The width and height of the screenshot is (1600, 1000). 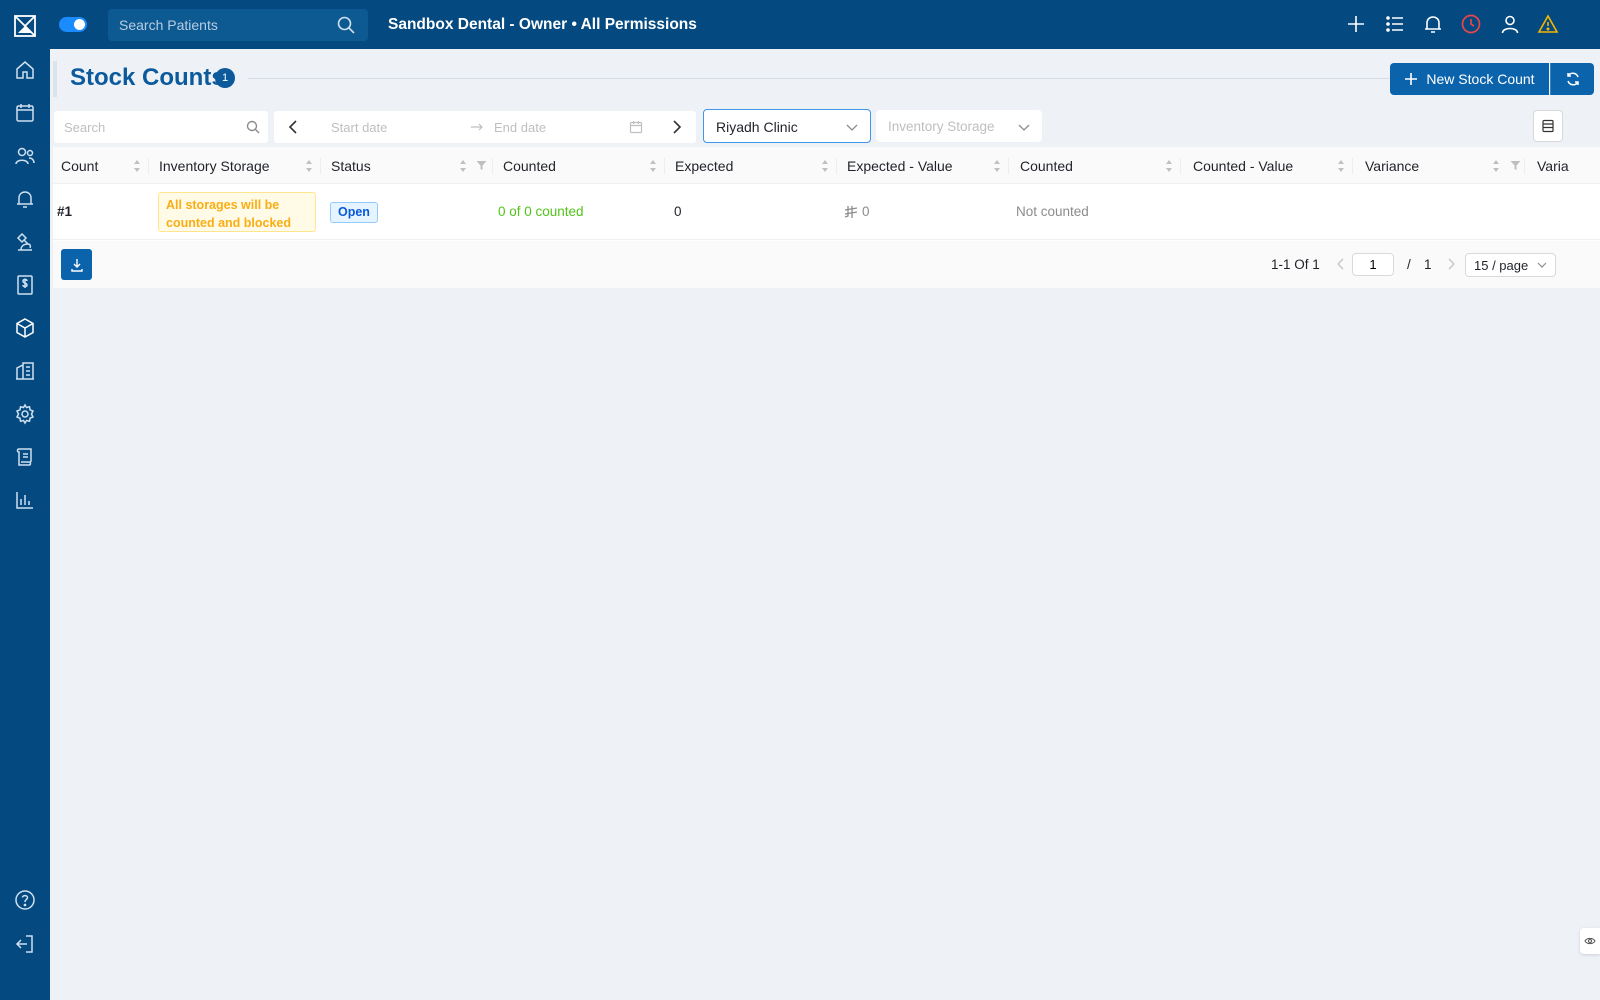 I want to click on calendar-icon, so click(x=636, y=127).